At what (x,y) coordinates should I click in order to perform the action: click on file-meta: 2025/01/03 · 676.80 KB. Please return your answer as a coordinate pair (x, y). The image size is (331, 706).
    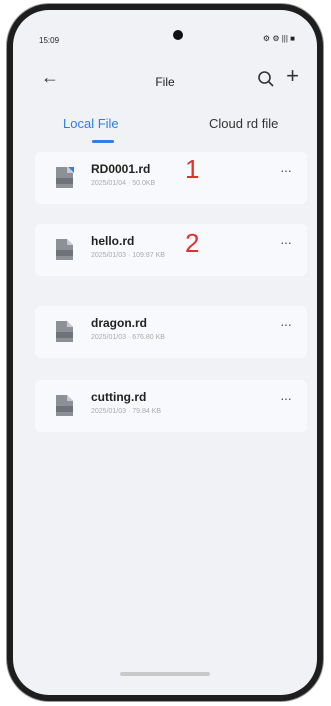
    Looking at the image, I should click on (128, 337).